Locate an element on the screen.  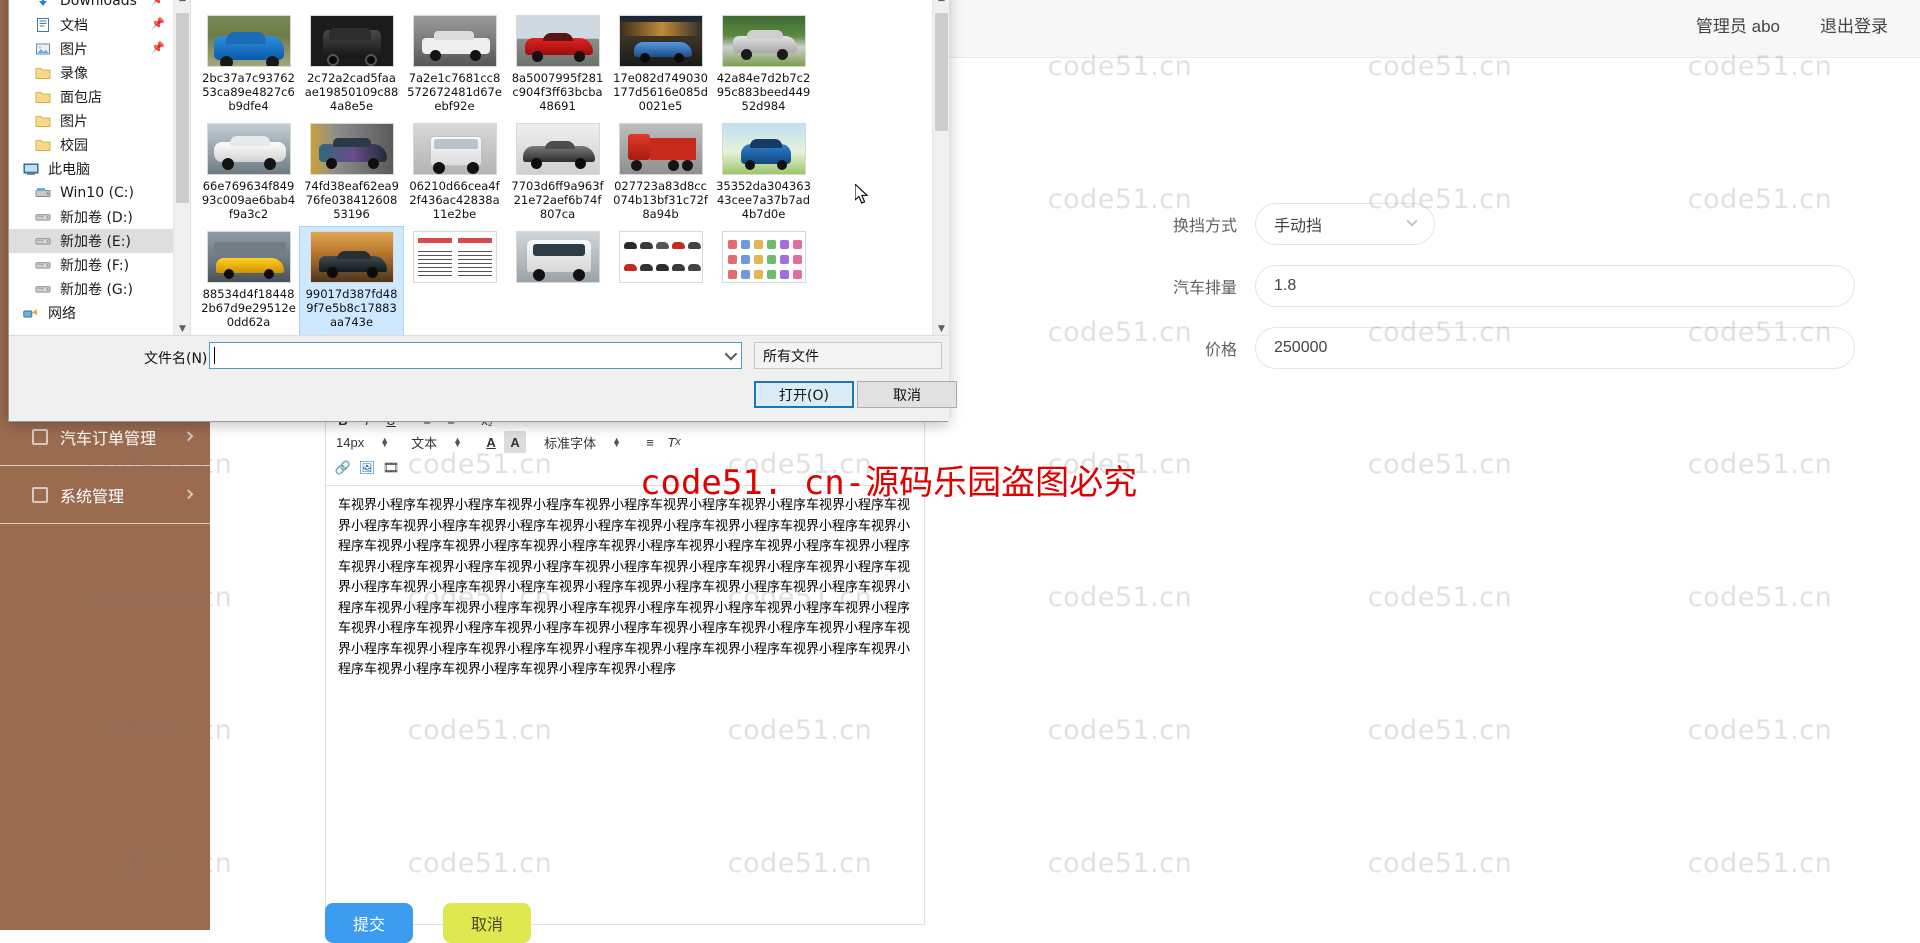
file-item: 06210d66cea4f2f436ac42838a11e2be is located at coordinates (454, 173).